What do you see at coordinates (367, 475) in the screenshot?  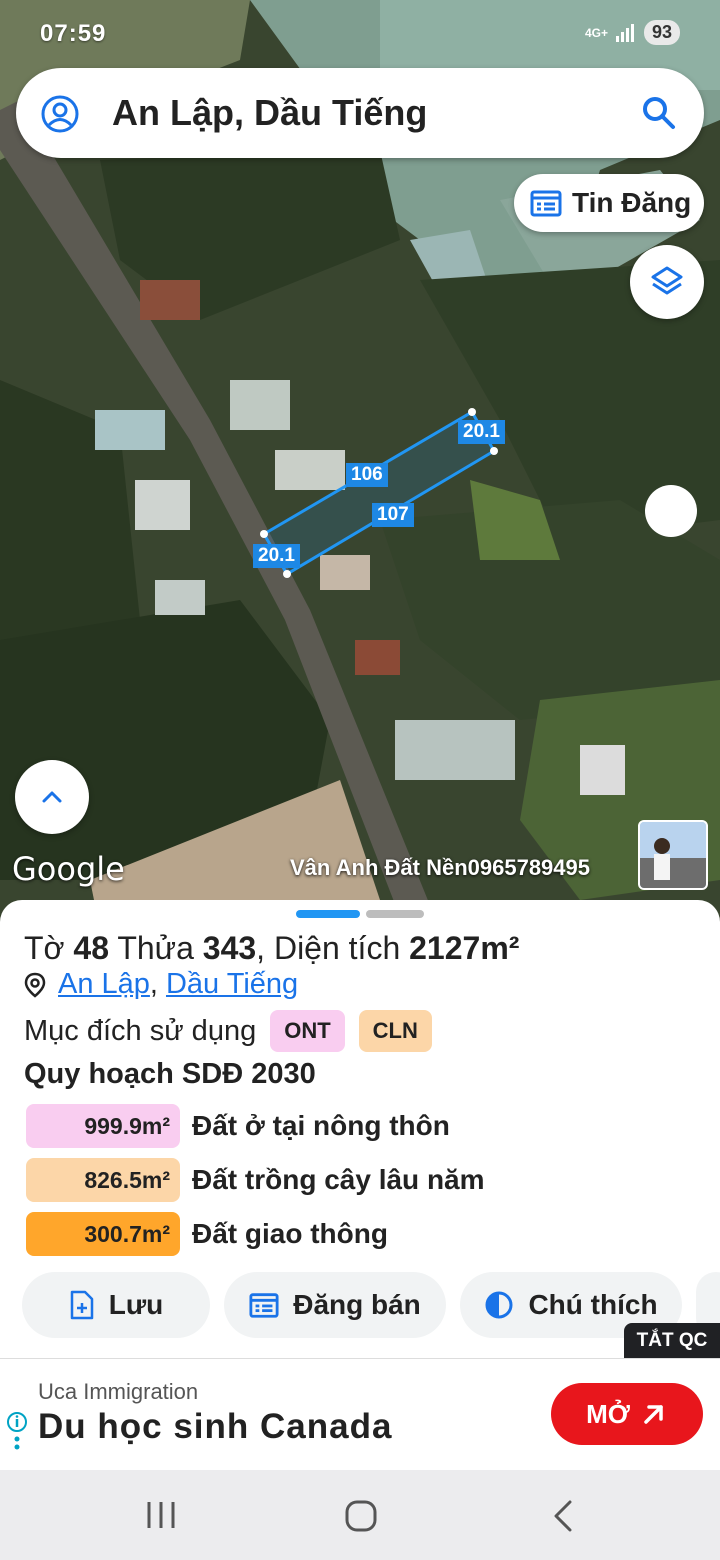 I see `edge-label-top: 106` at bounding box center [367, 475].